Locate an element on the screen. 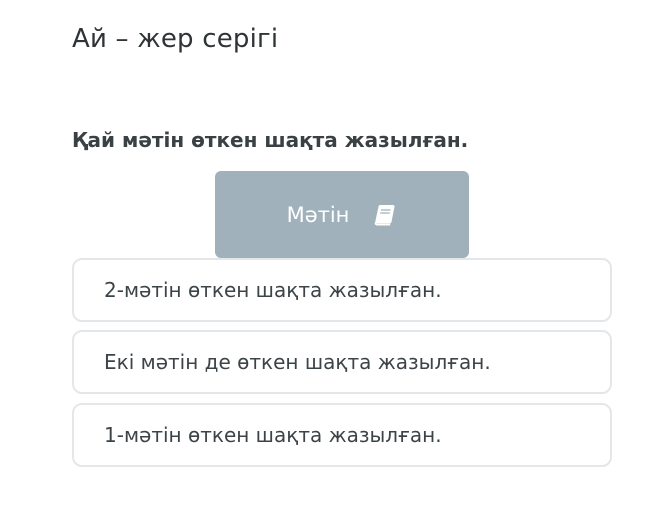 The height and width of the screenshot is (505, 648). answer-option-label: 1-мәтін өткен шақта жазылған. is located at coordinates (273, 435).